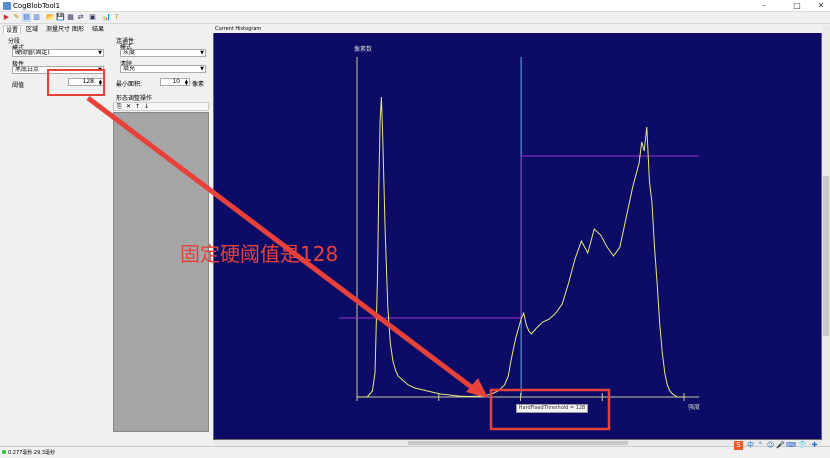 This screenshot has height=458, width=830. What do you see at coordinates (550, 409) in the screenshot?
I see `tooltip-highlight-box` at bounding box center [550, 409].